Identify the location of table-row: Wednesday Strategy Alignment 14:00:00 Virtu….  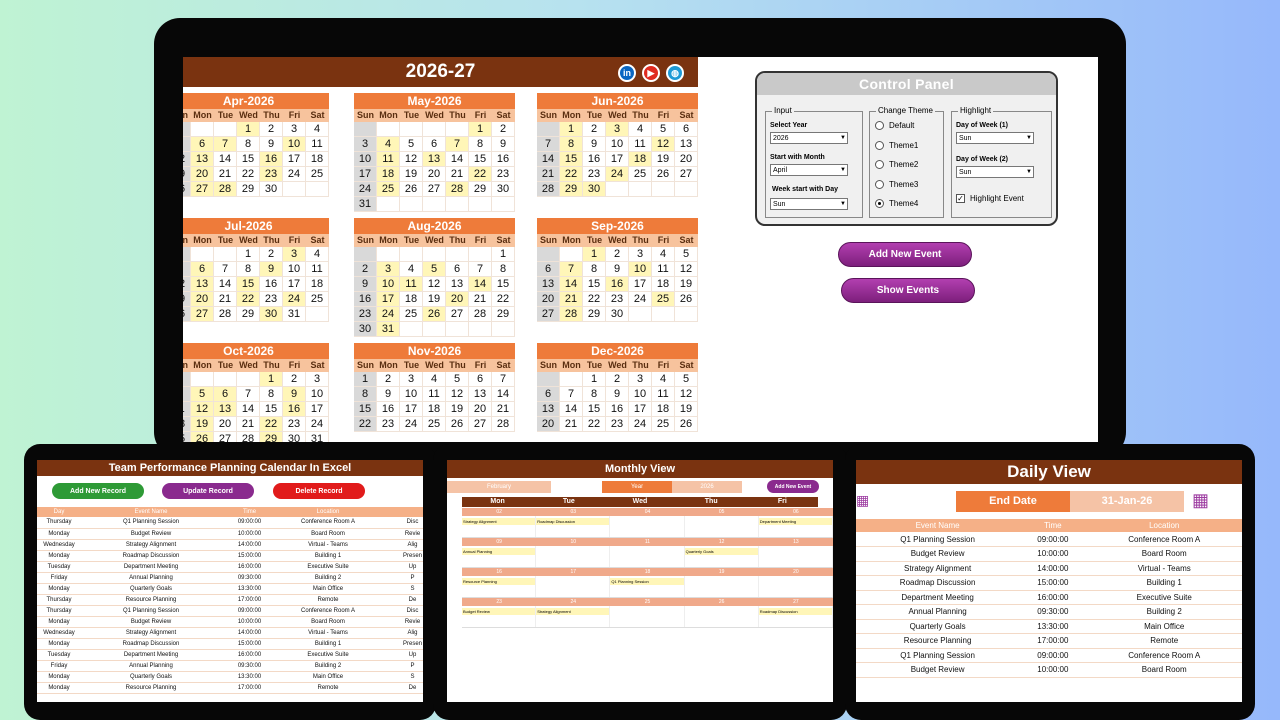
(230, 633).